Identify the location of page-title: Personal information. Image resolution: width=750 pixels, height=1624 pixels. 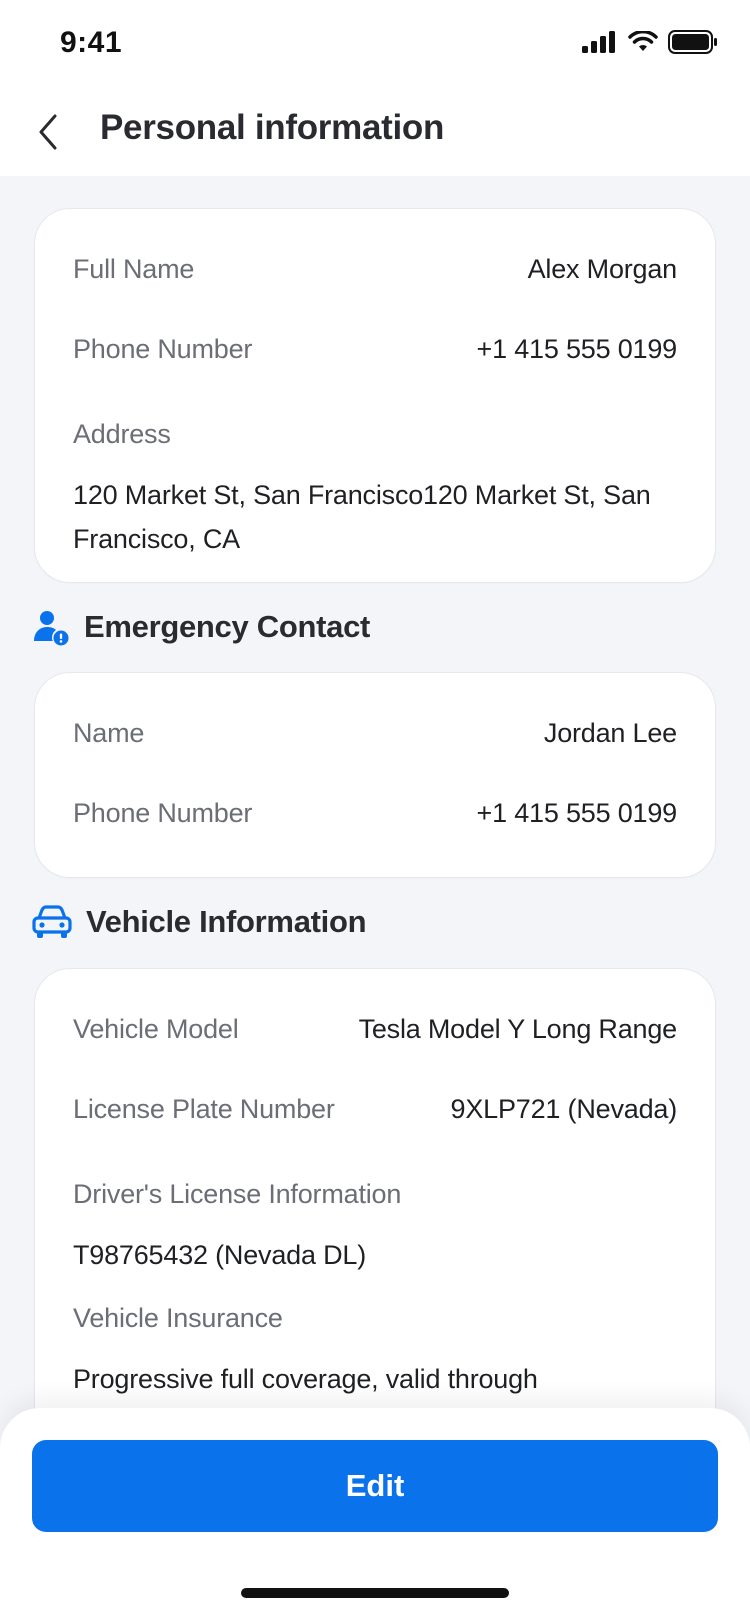
(272, 127).